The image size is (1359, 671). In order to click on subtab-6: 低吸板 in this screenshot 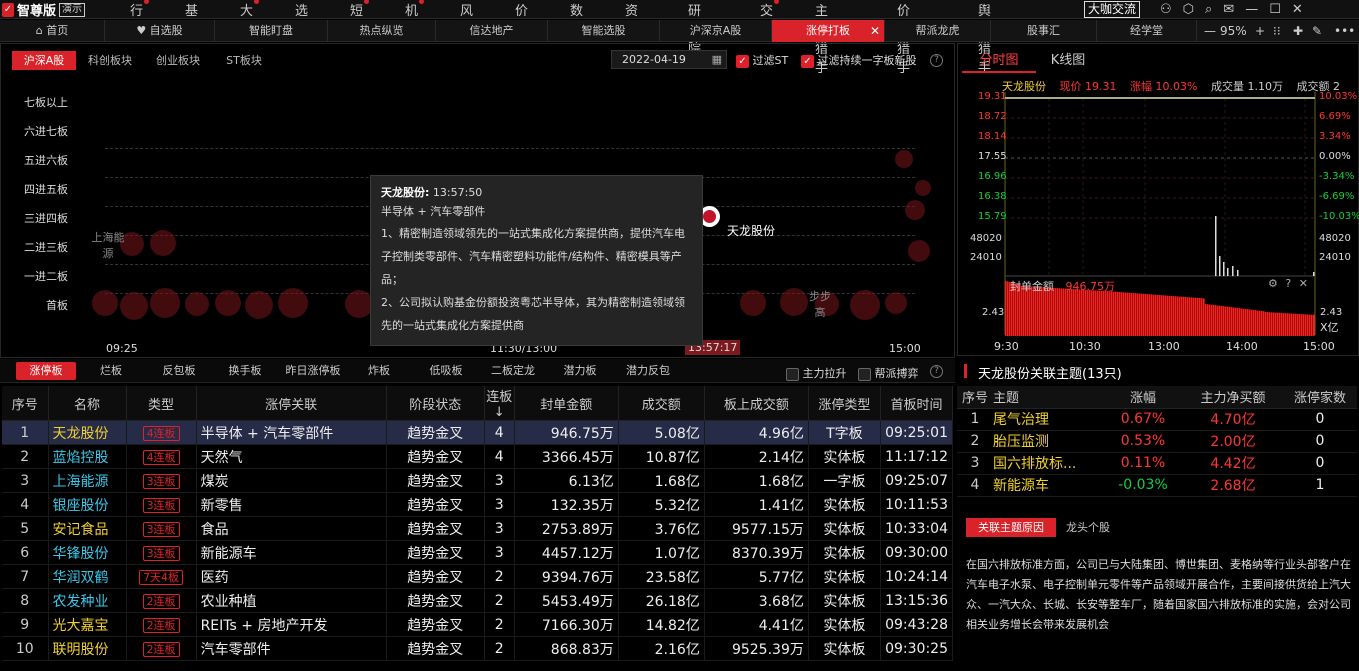, I will do `click(446, 371)`.